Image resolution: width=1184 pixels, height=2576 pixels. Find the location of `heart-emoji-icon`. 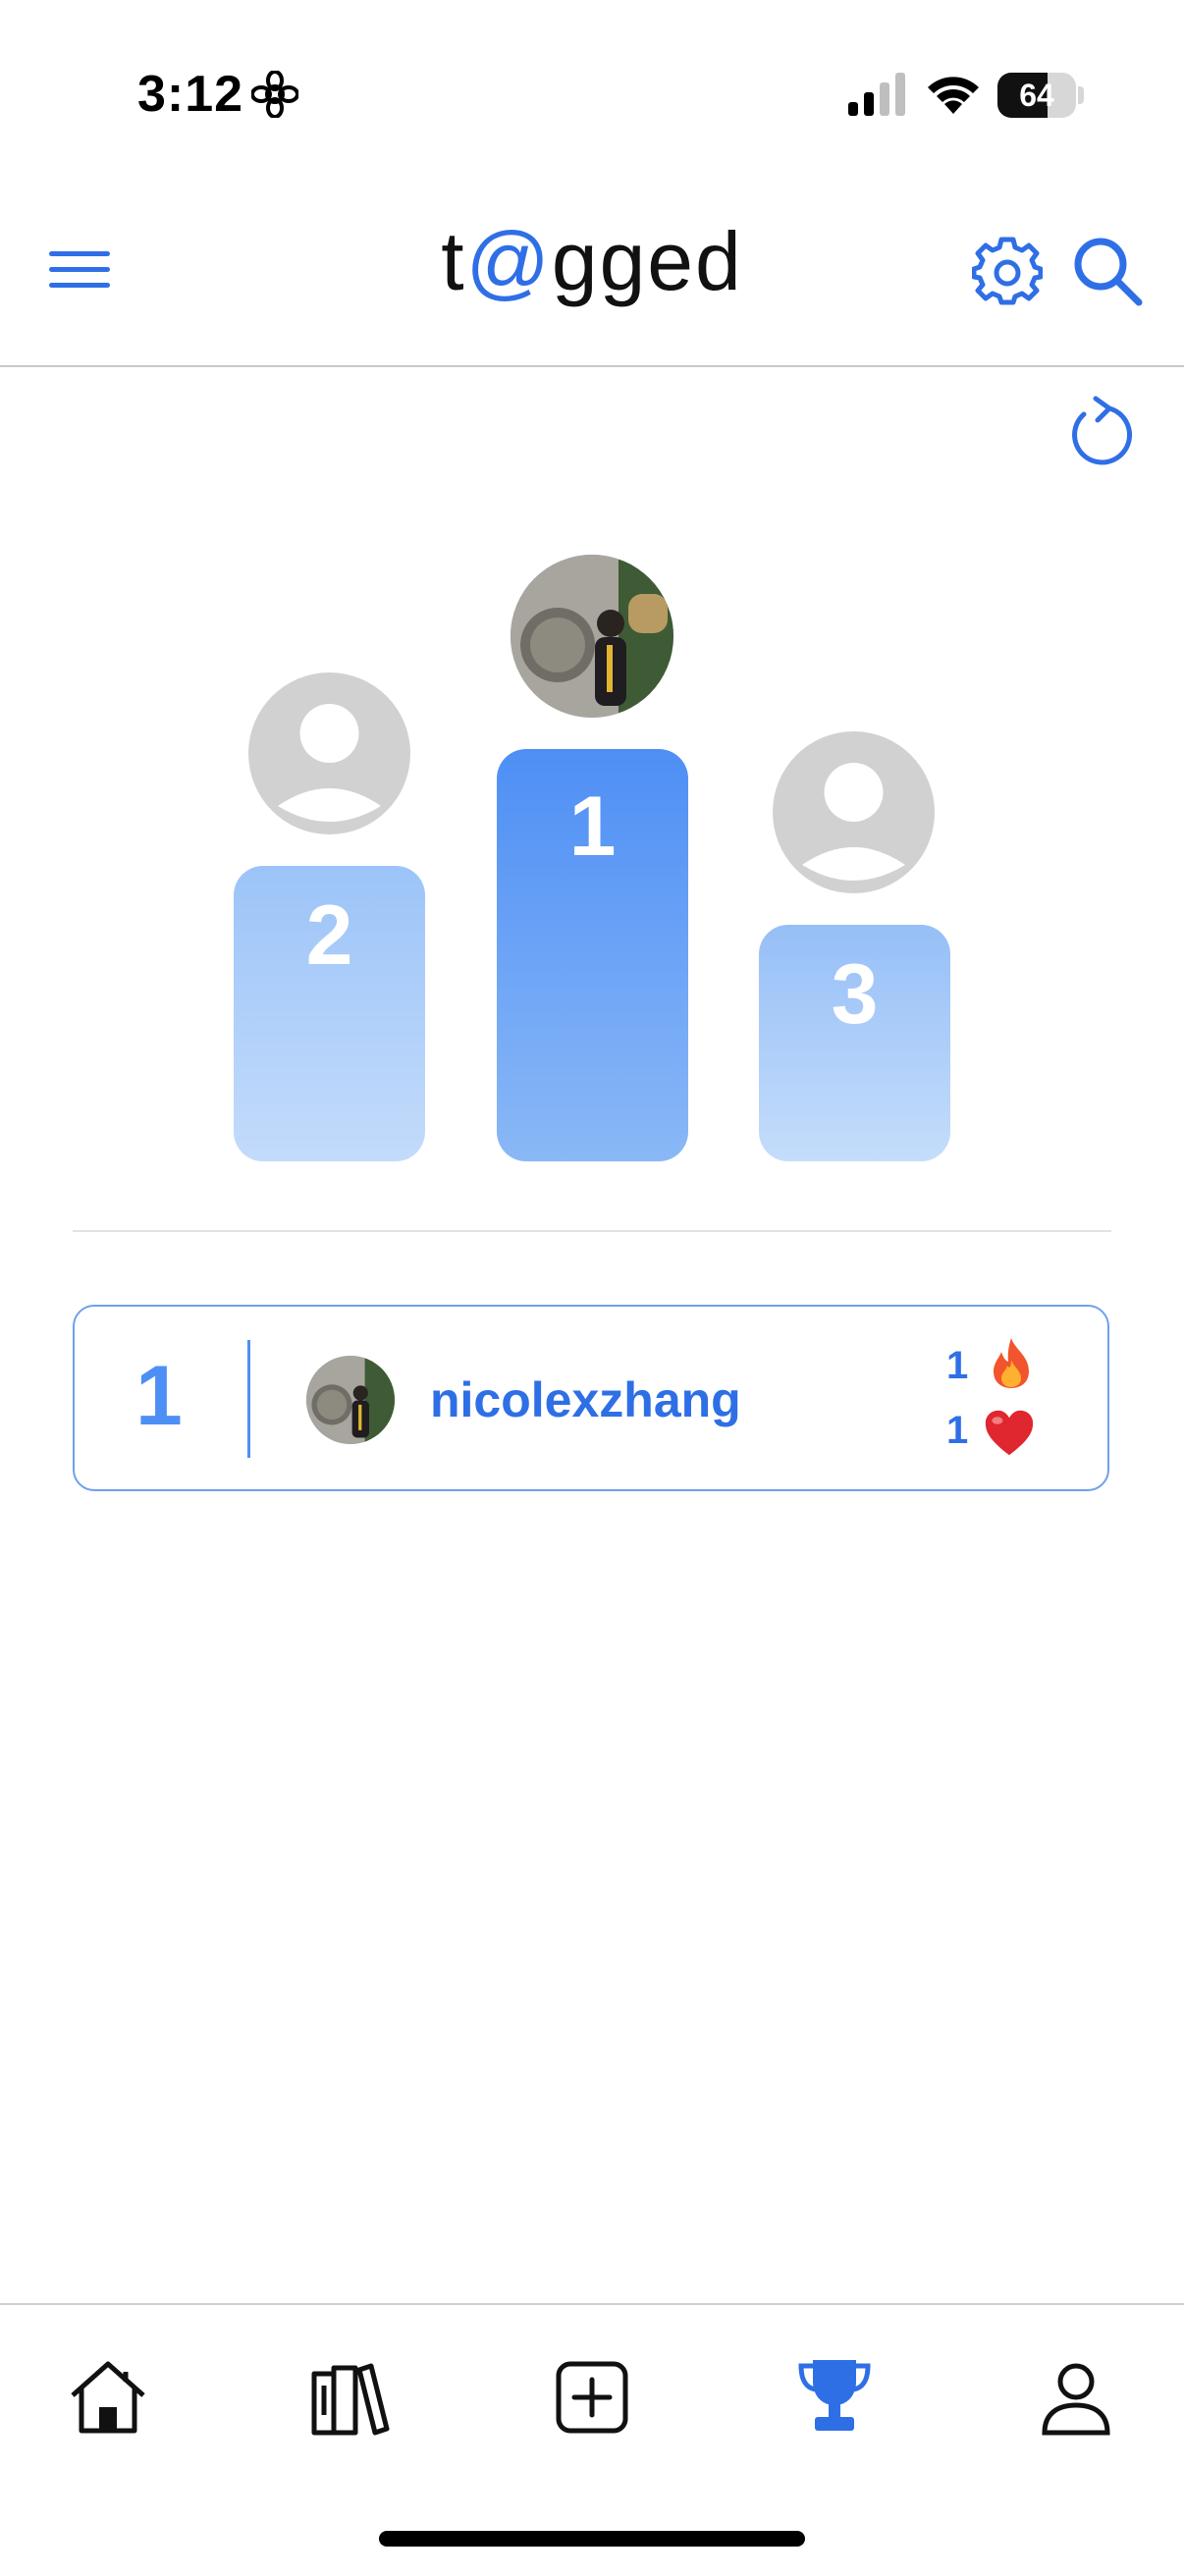

heart-emoji-icon is located at coordinates (1010, 1433).